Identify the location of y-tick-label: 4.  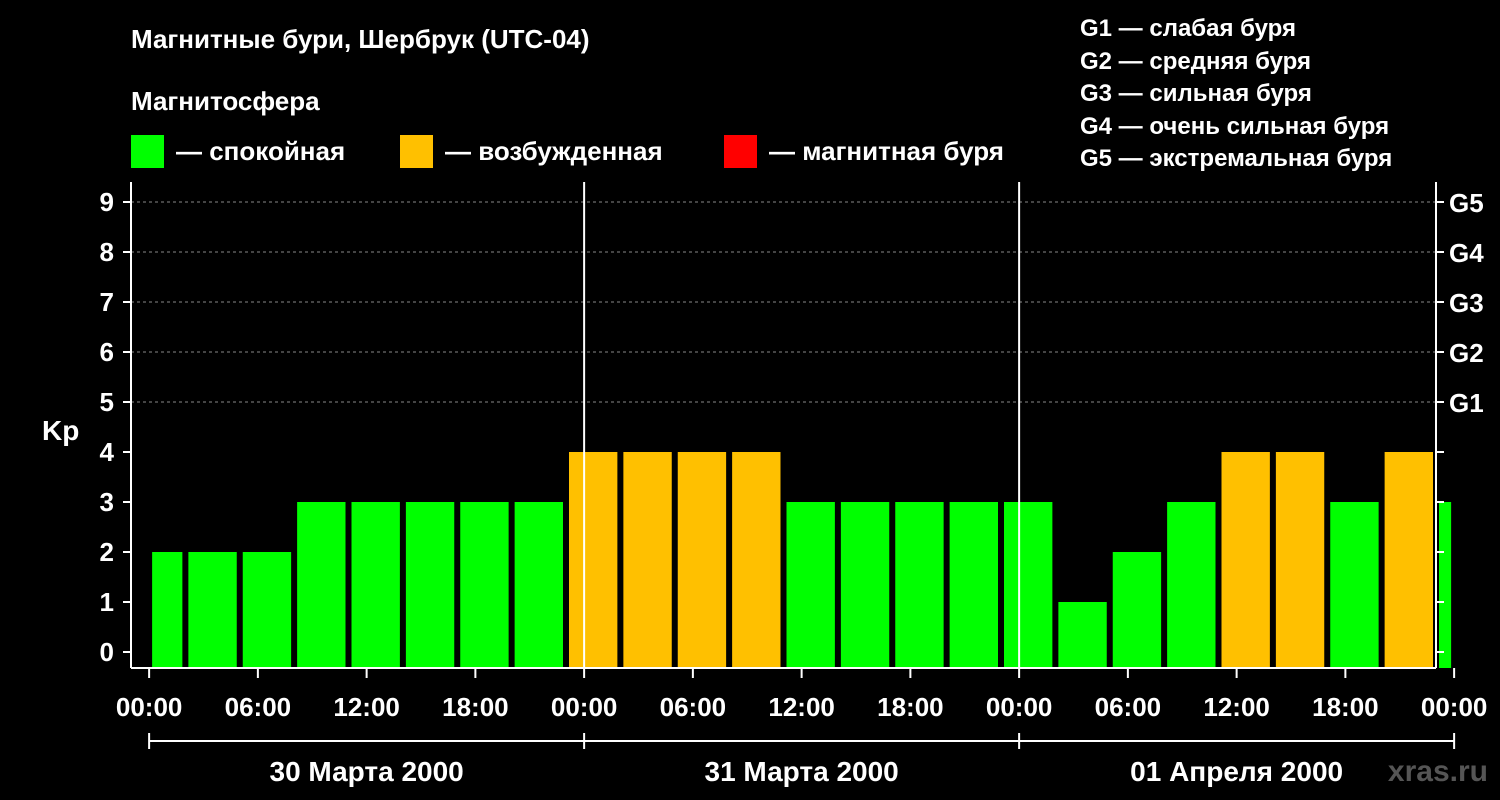
(107, 452).